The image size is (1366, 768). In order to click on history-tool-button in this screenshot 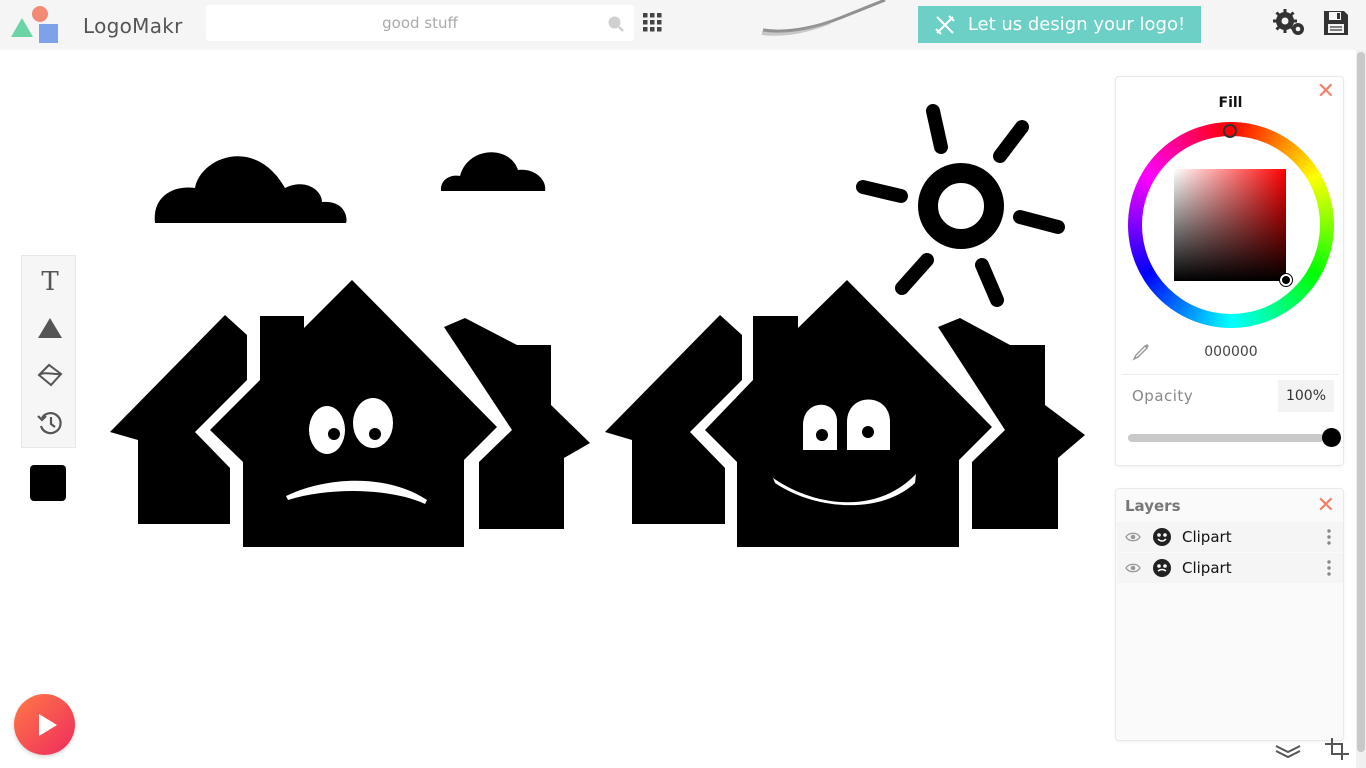, I will do `click(49, 423)`.